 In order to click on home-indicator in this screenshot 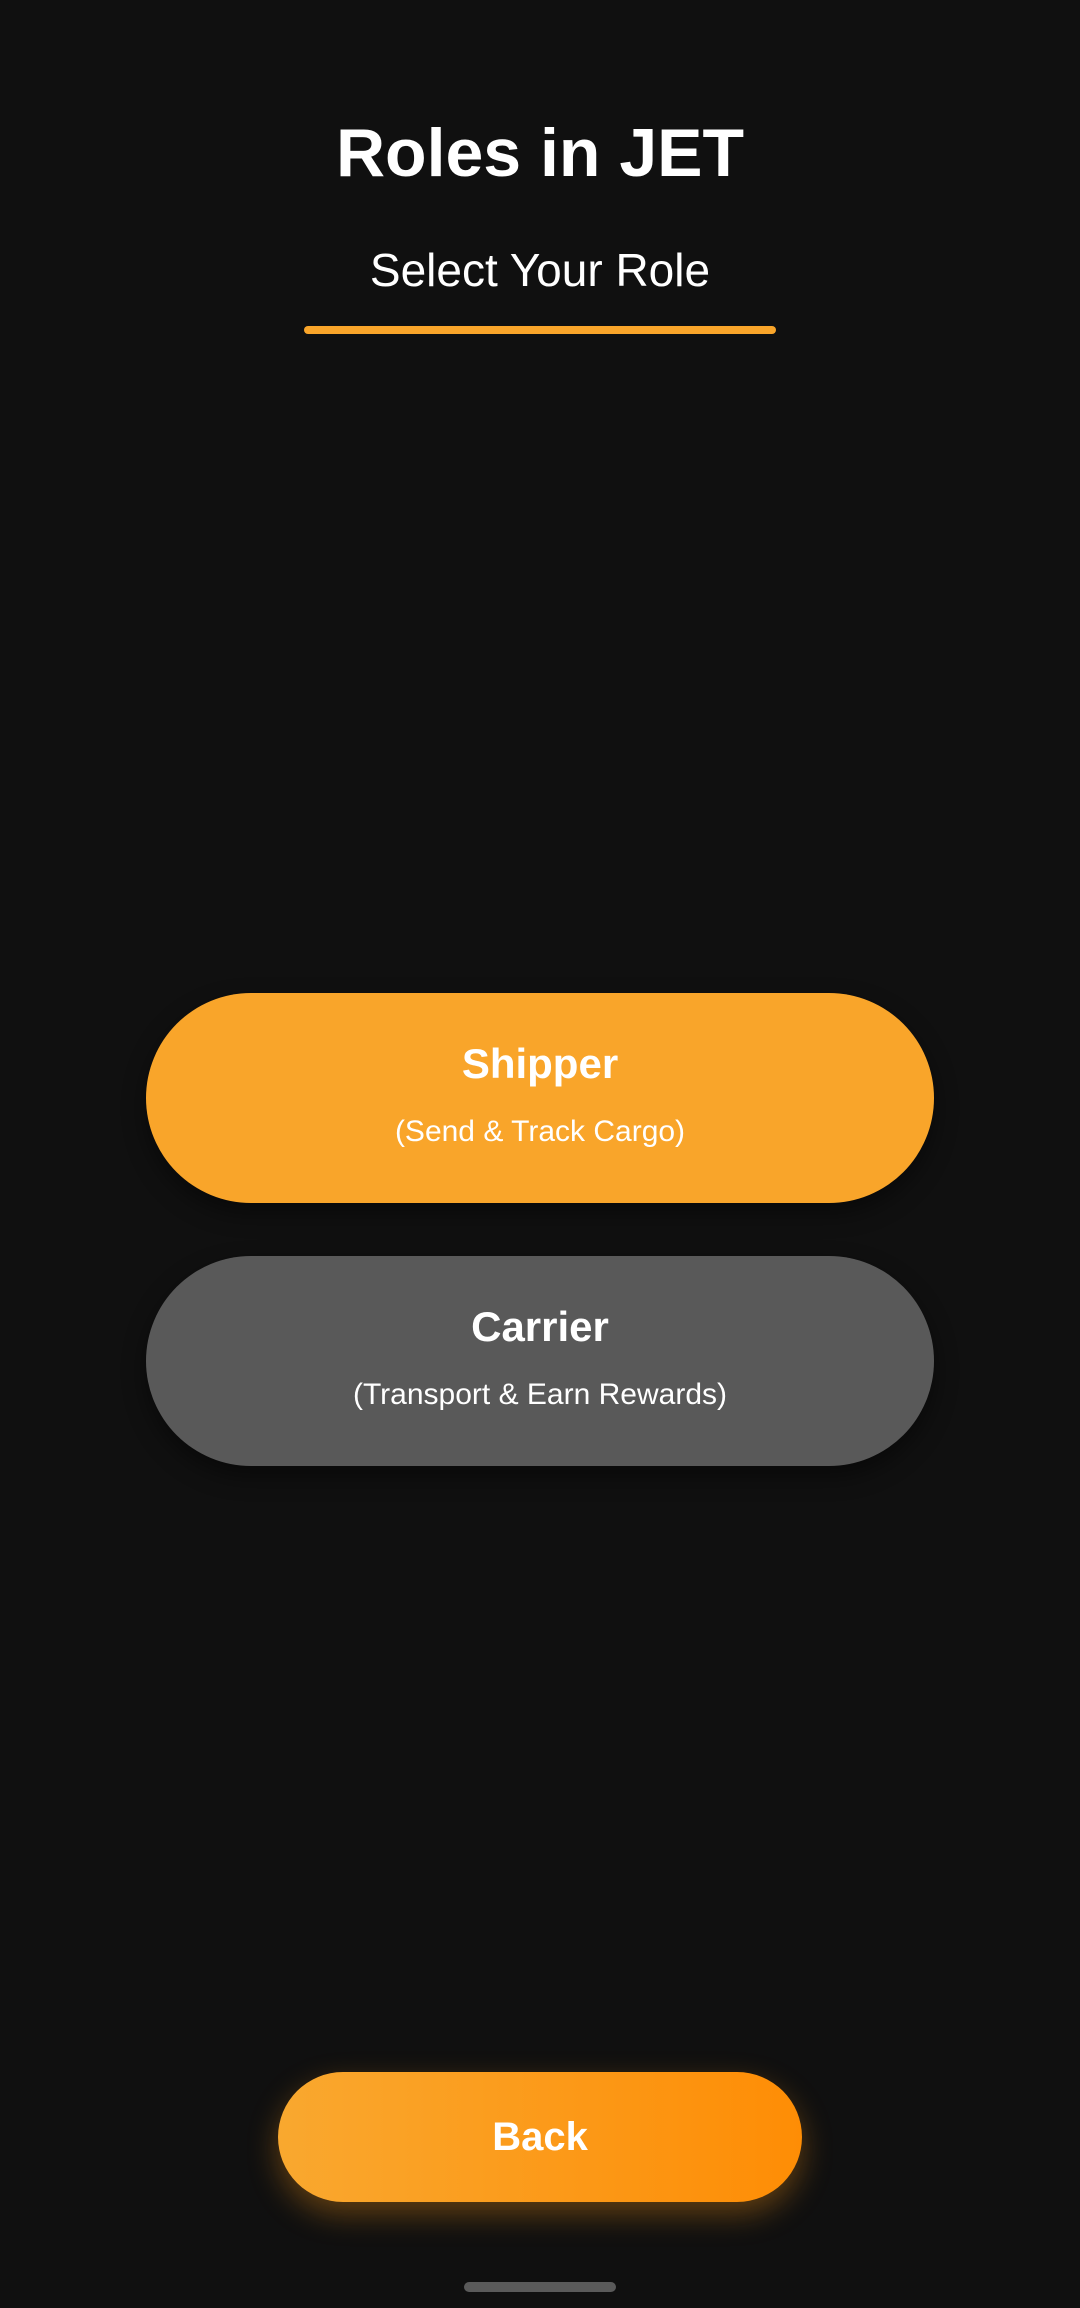, I will do `click(540, 2287)`.